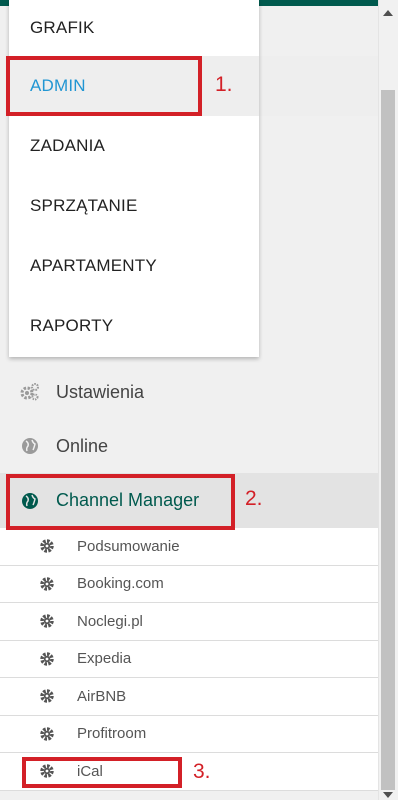 The width and height of the screenshot is (398, 800). I want to click on submenu-item-label: Expedia, so click(104, 659).